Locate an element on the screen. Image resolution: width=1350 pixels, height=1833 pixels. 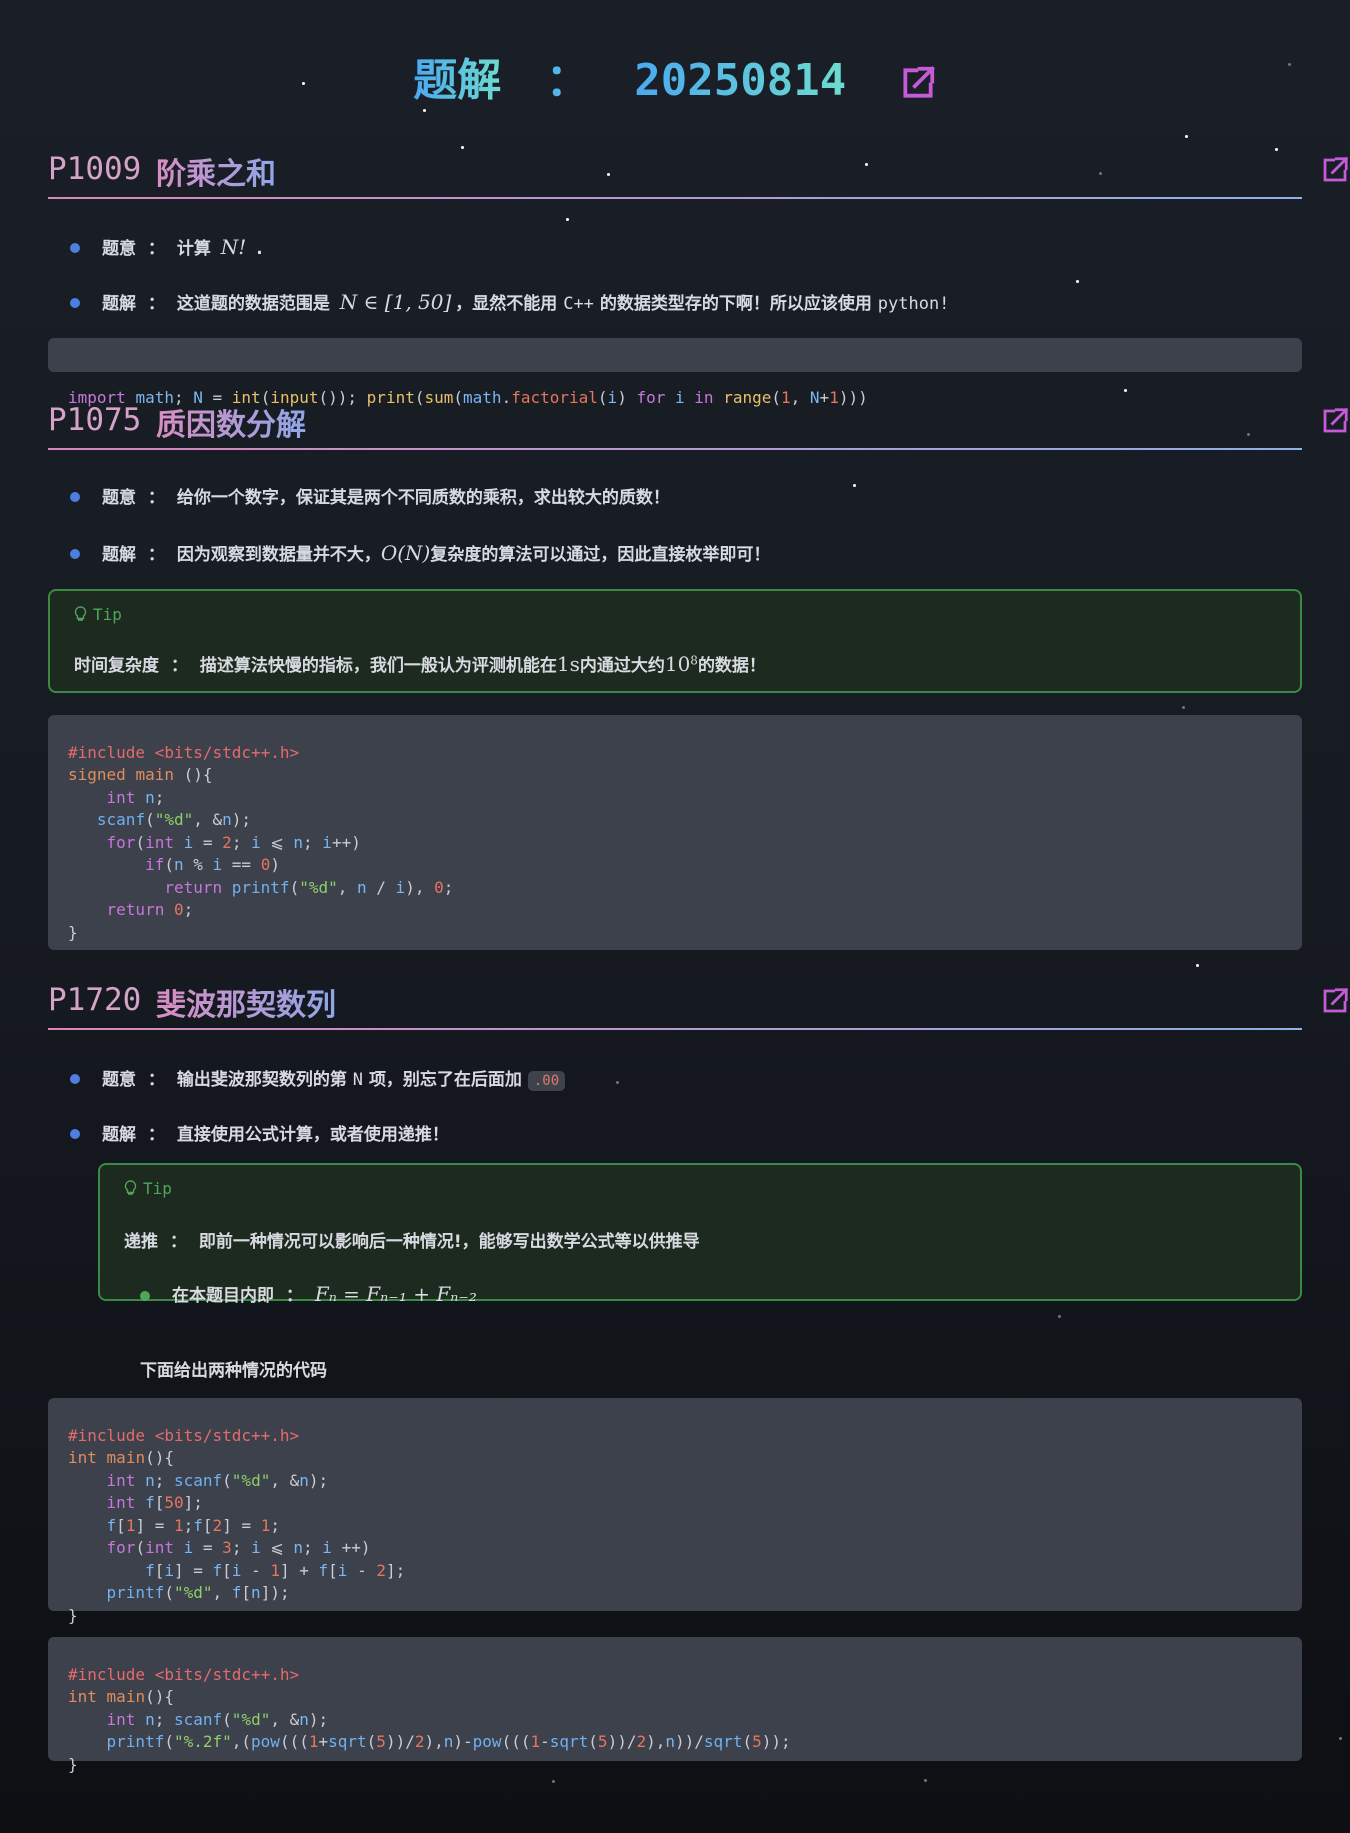
problem-id: P1720 is located at coordinates (95, 1000).